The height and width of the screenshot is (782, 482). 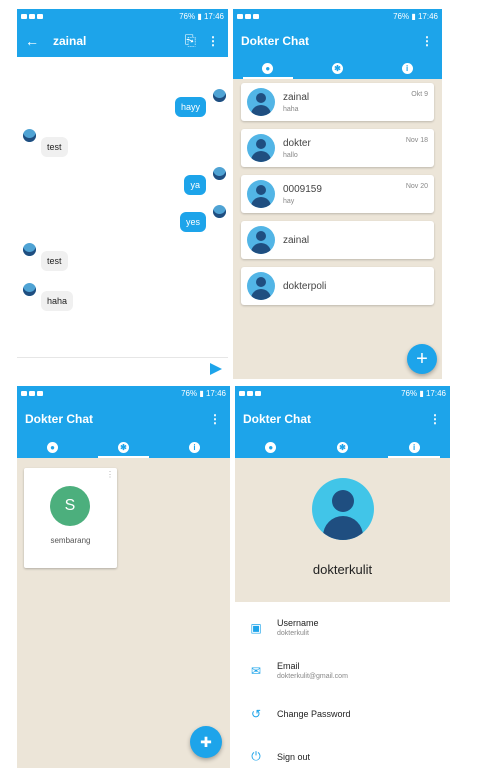 What do you see at coordinates (248, 16) in the screenshot?
I see `notification-icons` at bounding box center [248, 16].